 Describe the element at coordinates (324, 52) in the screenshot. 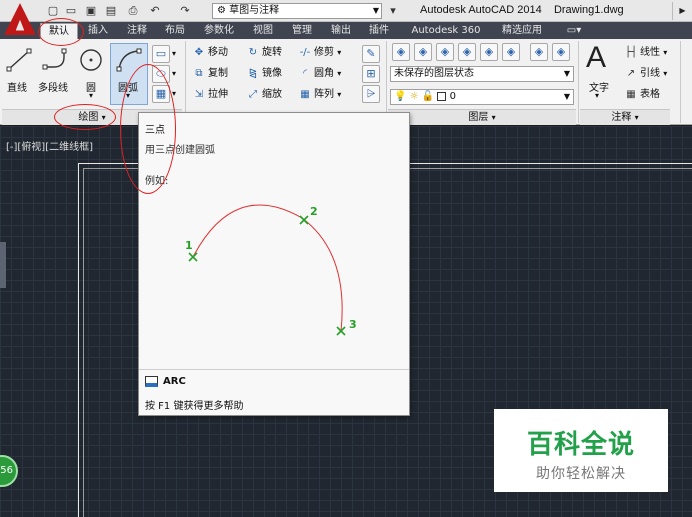

I see `trim-label: 修剪` at that location.